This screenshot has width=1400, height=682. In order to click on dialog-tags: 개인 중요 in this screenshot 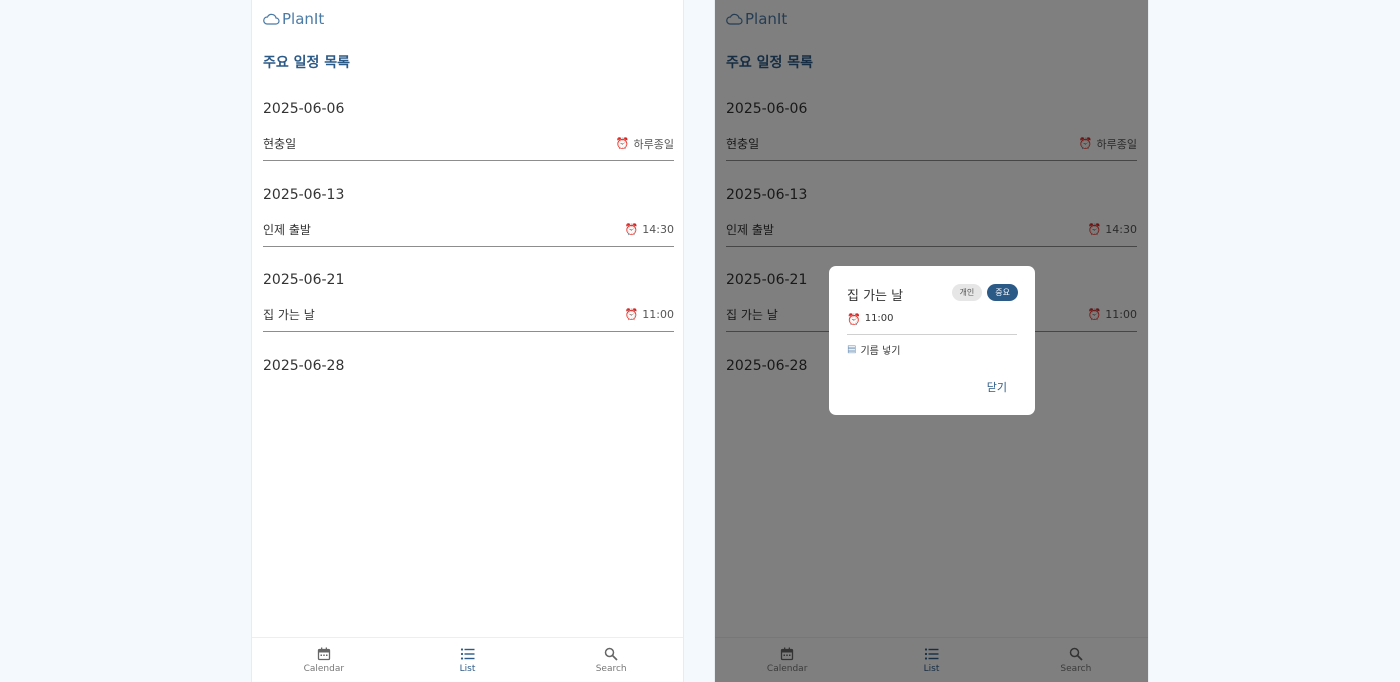, I will do `click(984, 292)`.